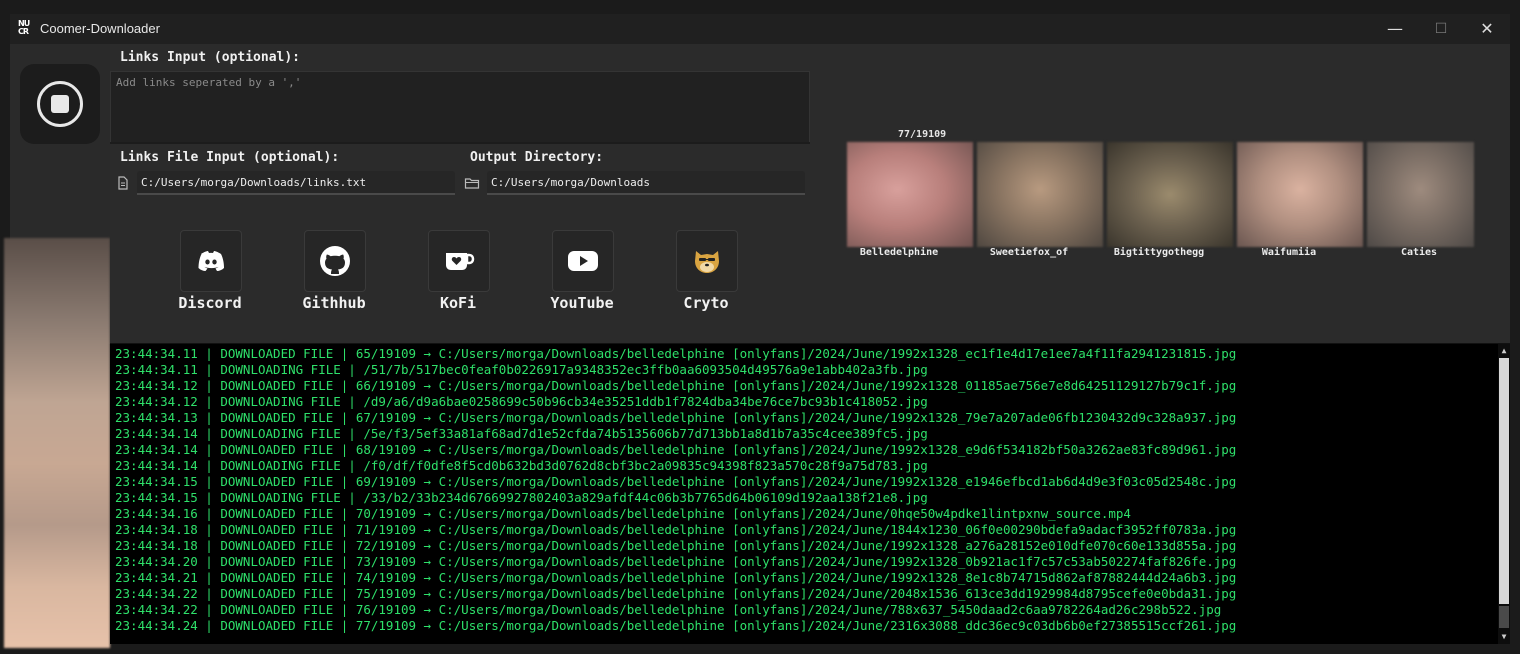 Image resolution: width=1520 pixels, height=654 pixels. What do you see at coordinates (334, 303) in the screenshot?
I see `github-label: Githhub` at bounding box center [334, 303].